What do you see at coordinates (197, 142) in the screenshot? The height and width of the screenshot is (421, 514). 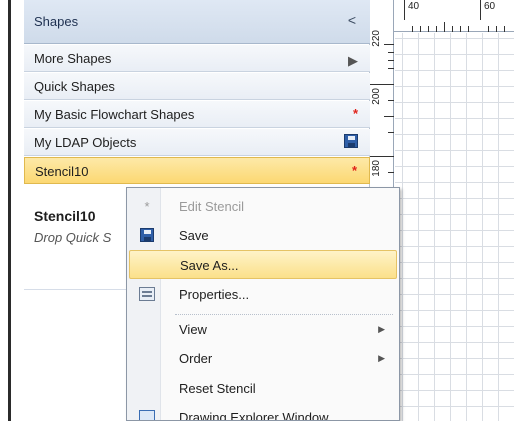 I see `stencil-row-ldap-objects: My LDAP Objects` at bounding box center [197, 142].